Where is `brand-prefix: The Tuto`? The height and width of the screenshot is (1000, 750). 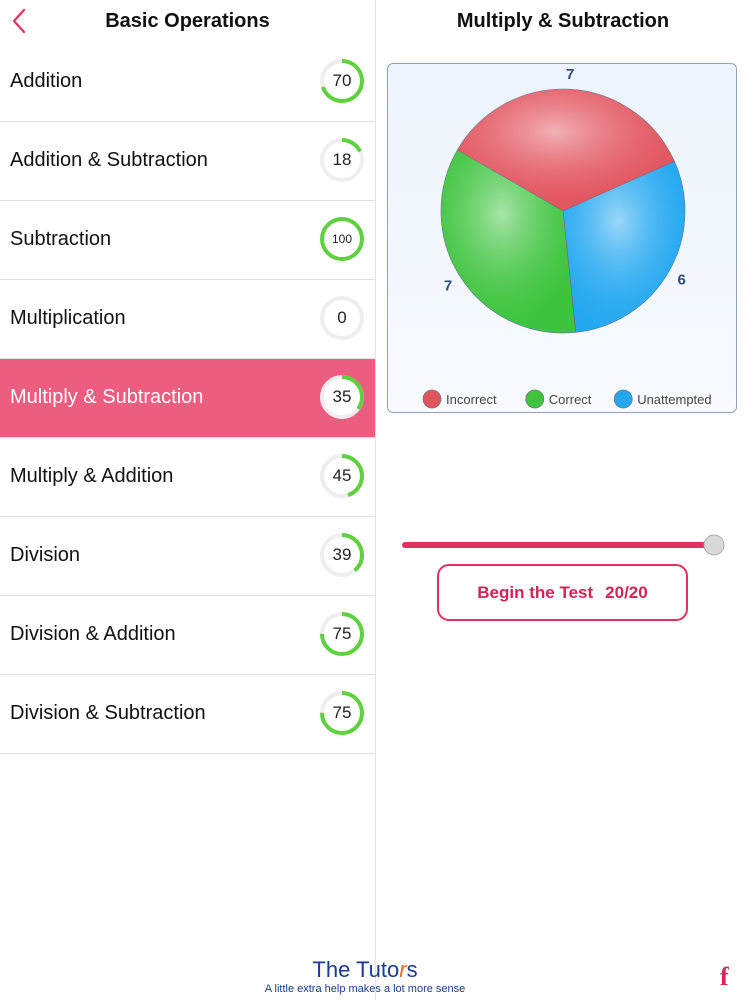
brand-prefix: The Tuto is located at coordinates (356, 969).